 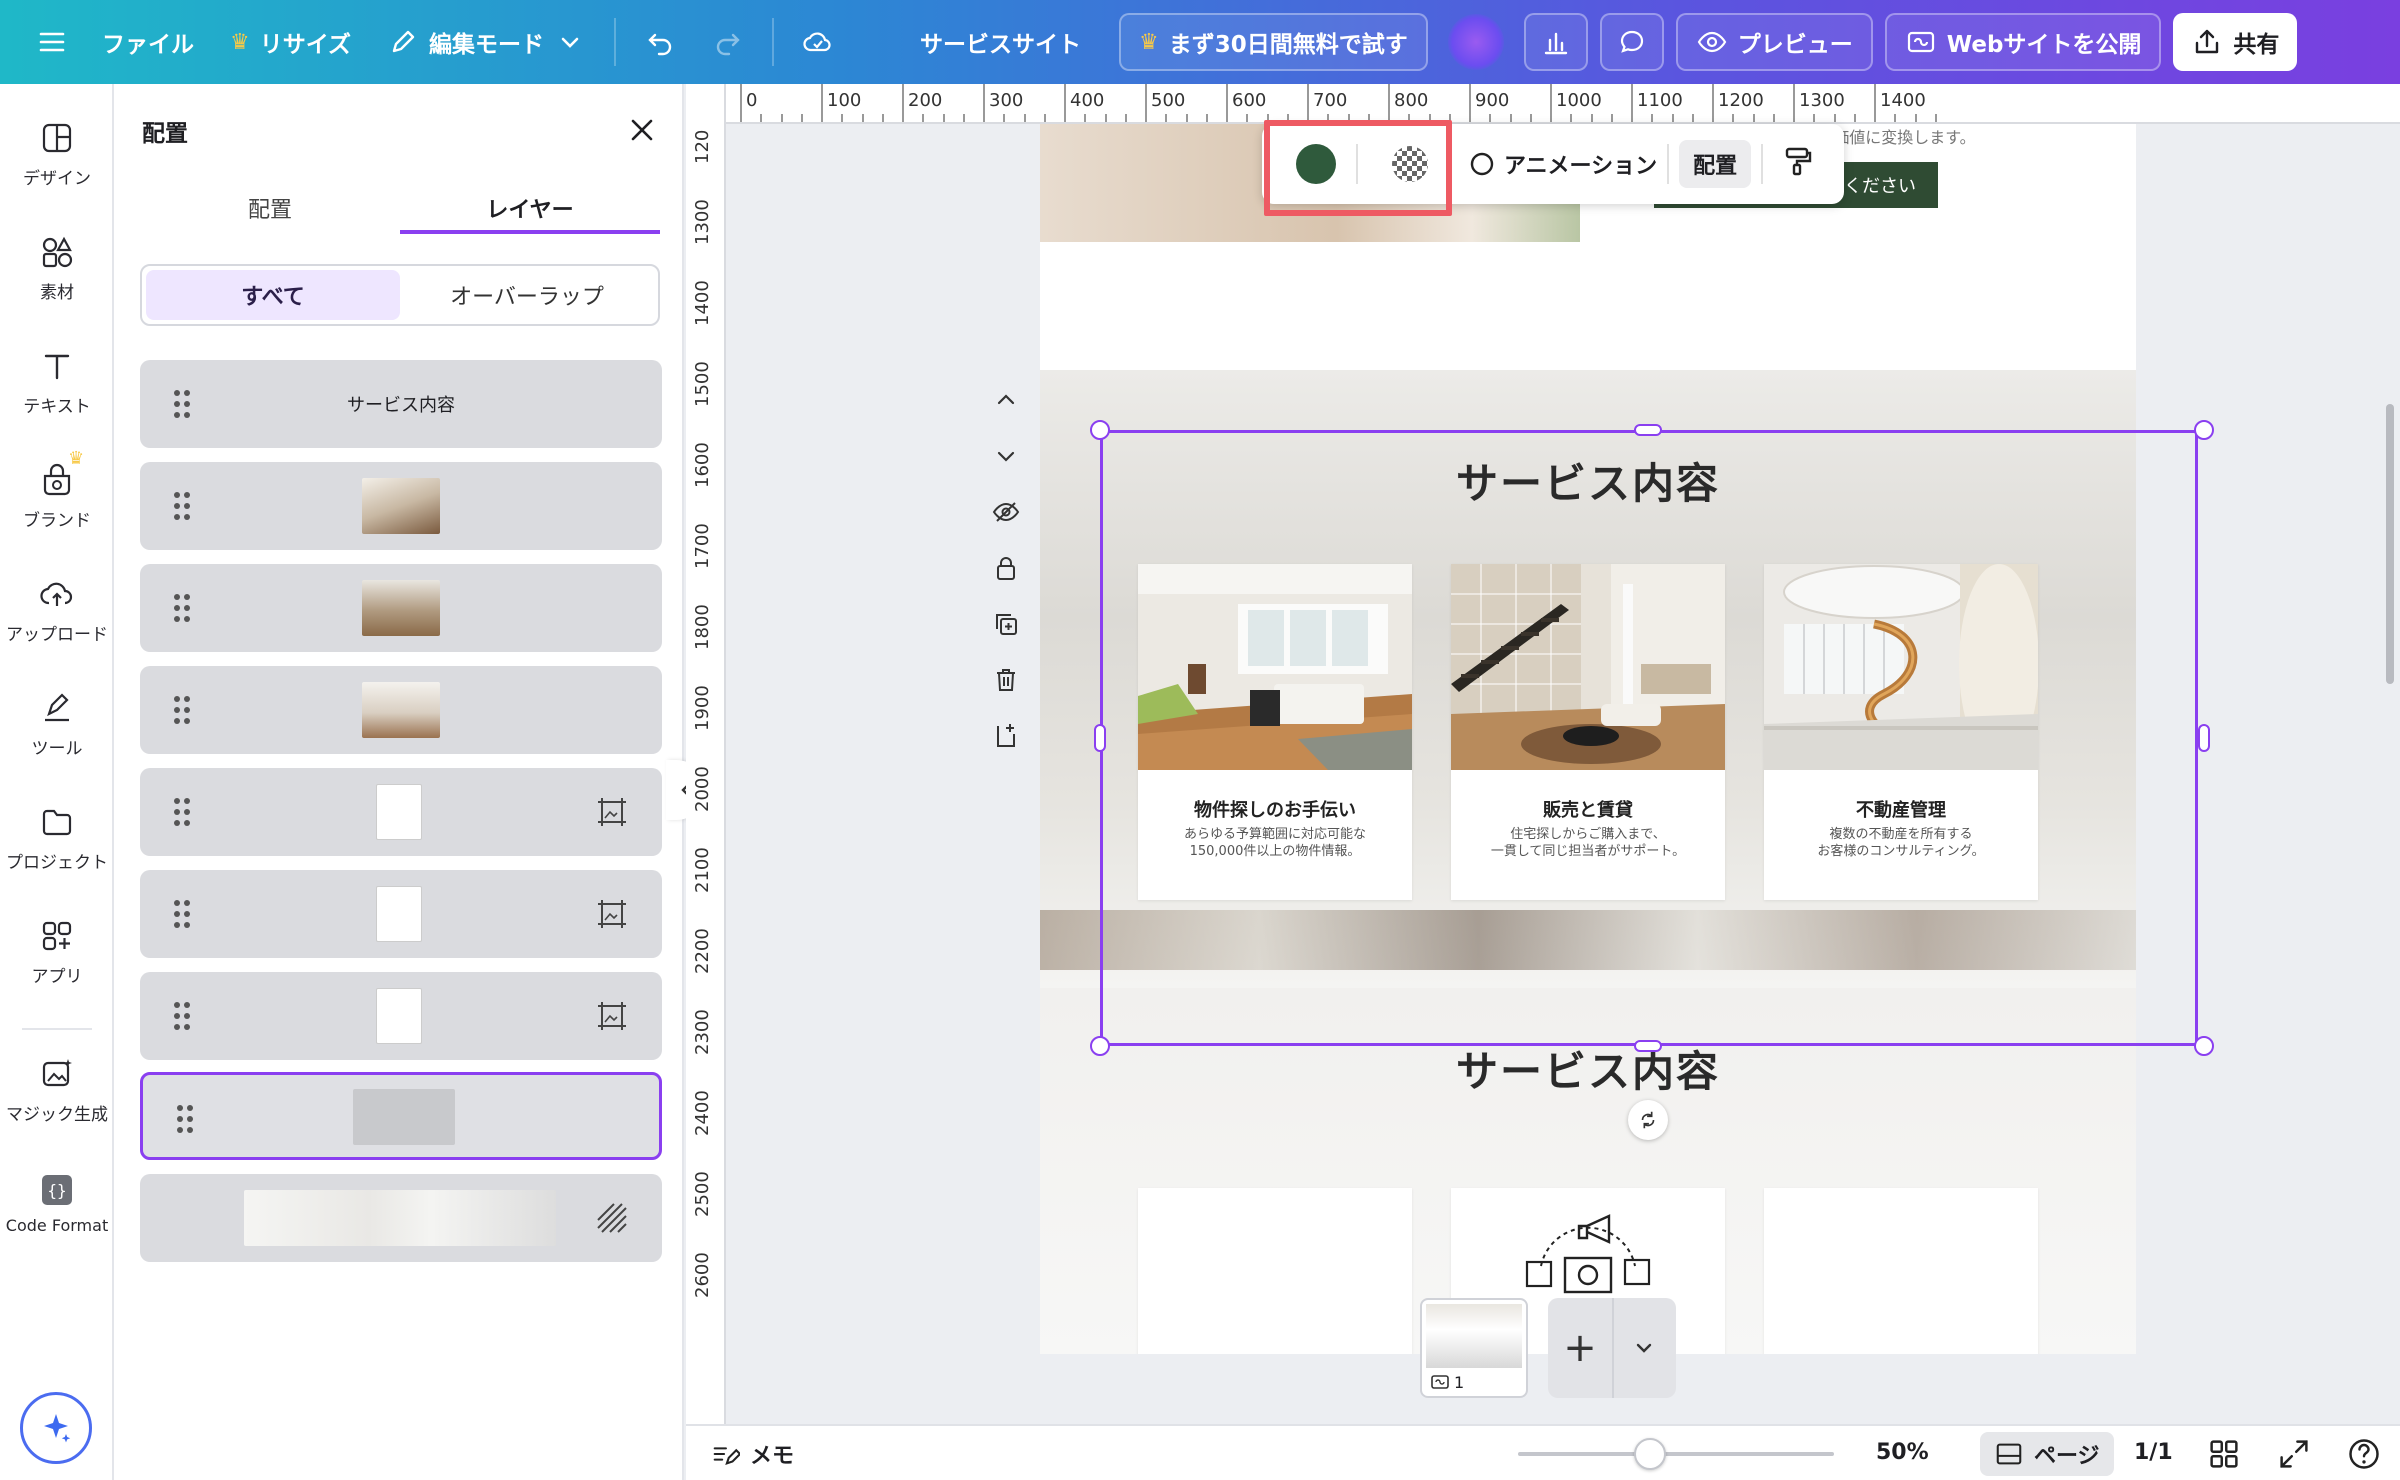 I want to click on notes-icon, so click(x=726, y=1456).